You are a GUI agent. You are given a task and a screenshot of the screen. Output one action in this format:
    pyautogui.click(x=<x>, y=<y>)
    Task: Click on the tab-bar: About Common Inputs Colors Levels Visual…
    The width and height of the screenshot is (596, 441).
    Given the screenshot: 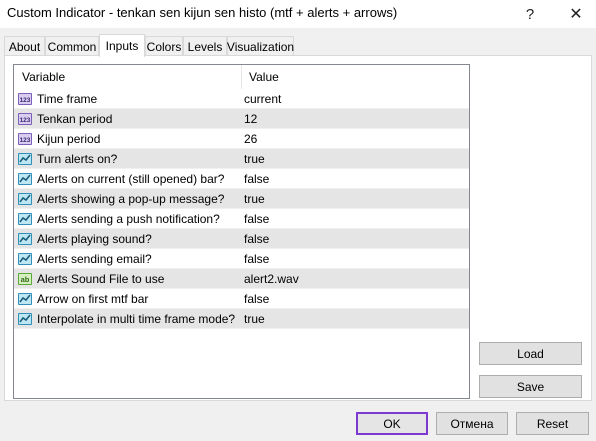 What is the action you would take?
    pyautogui.click(x=298, y=45)
    